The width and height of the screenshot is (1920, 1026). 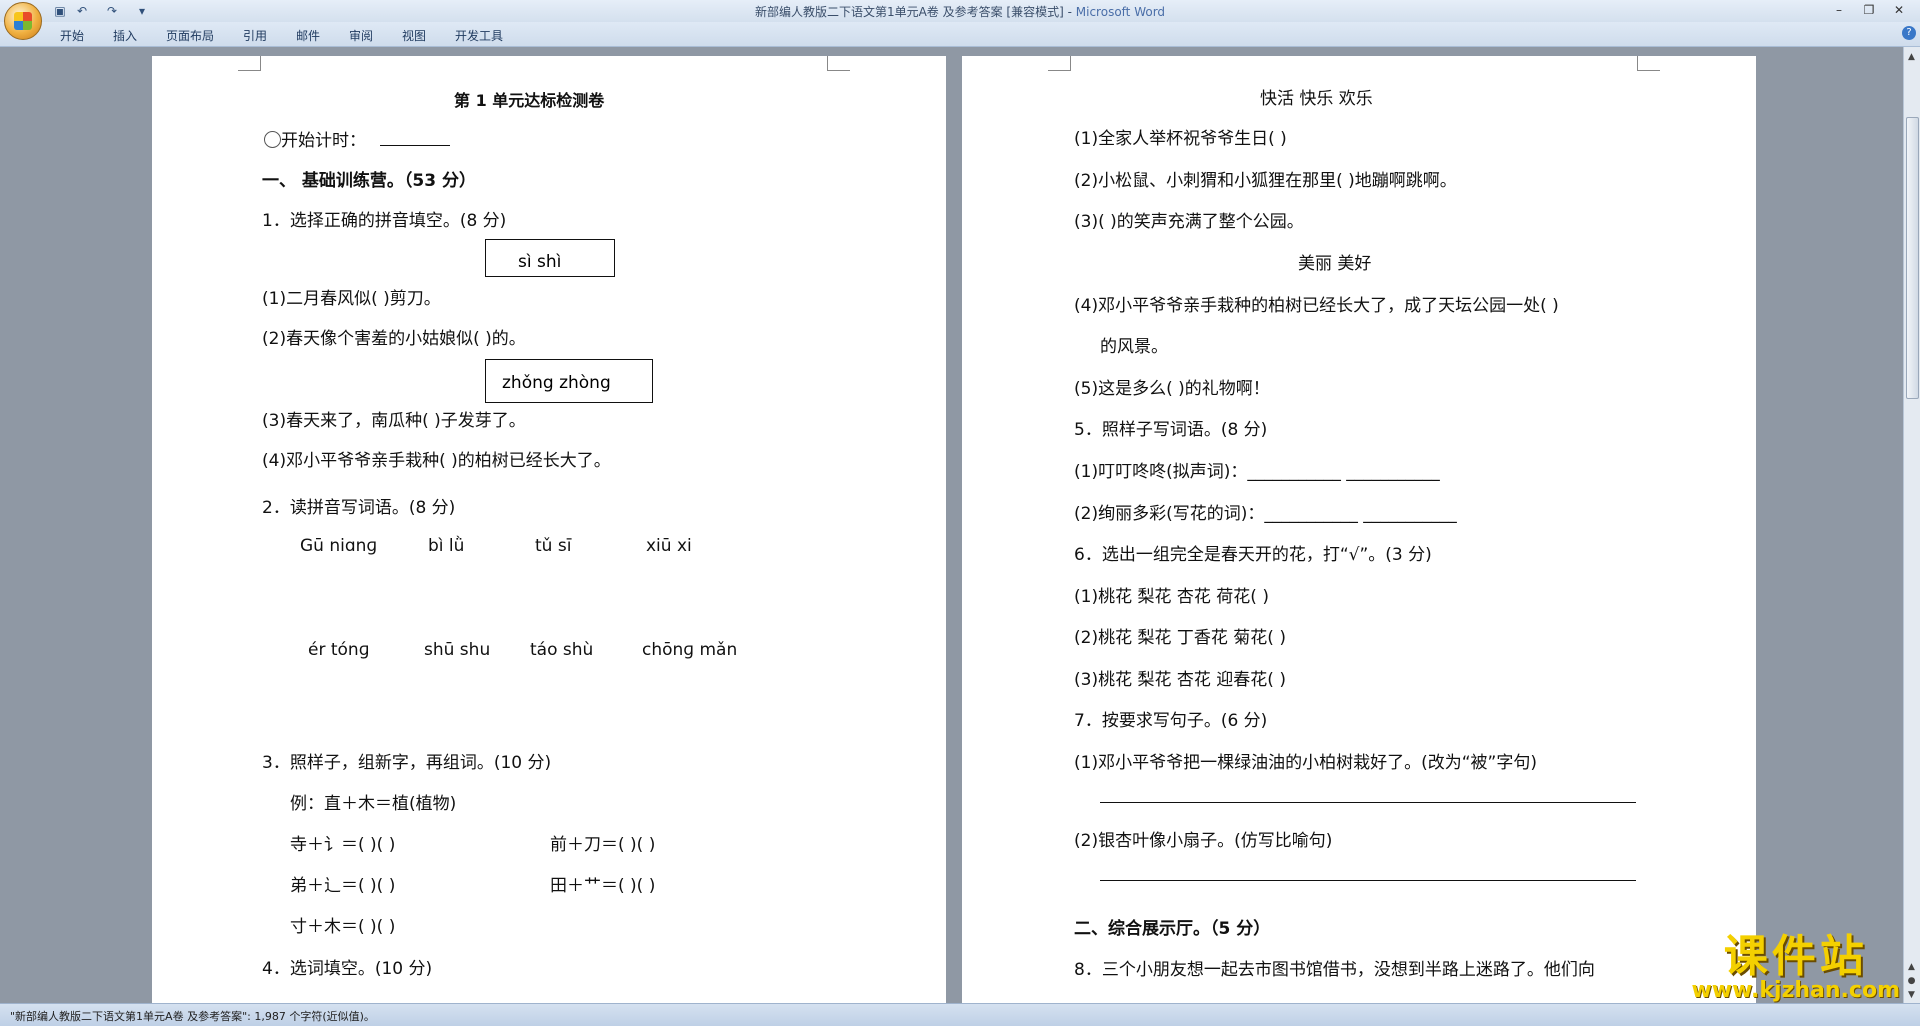 What do you see at coordinates (603, 886) in the screenshot?
I see `q3-item: 田＋艹＝( )( )` at bounding box center [603, 886].